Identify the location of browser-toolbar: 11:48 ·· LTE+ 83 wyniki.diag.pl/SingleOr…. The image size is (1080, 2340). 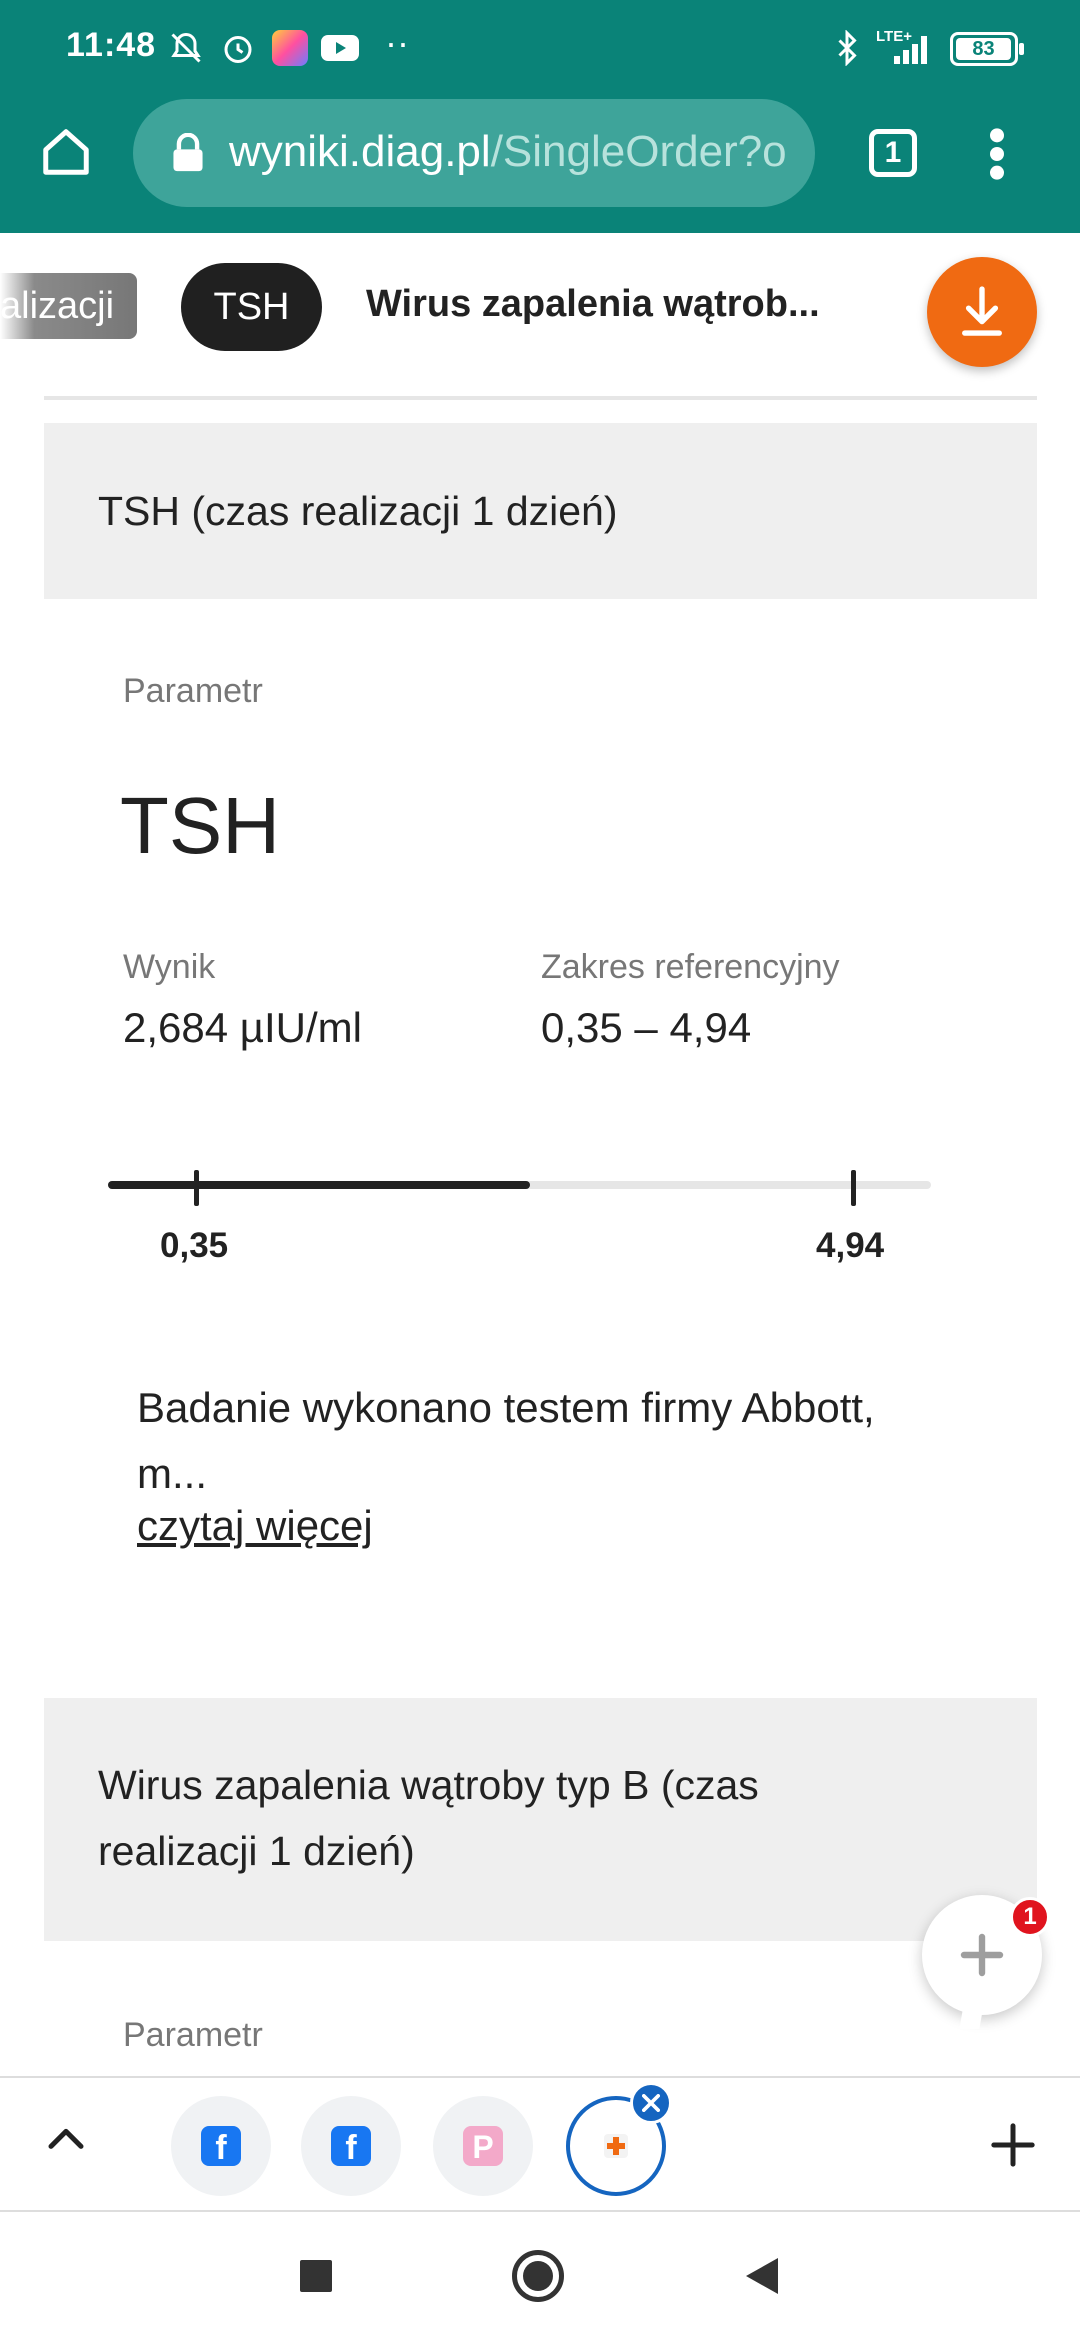
(540, 116).